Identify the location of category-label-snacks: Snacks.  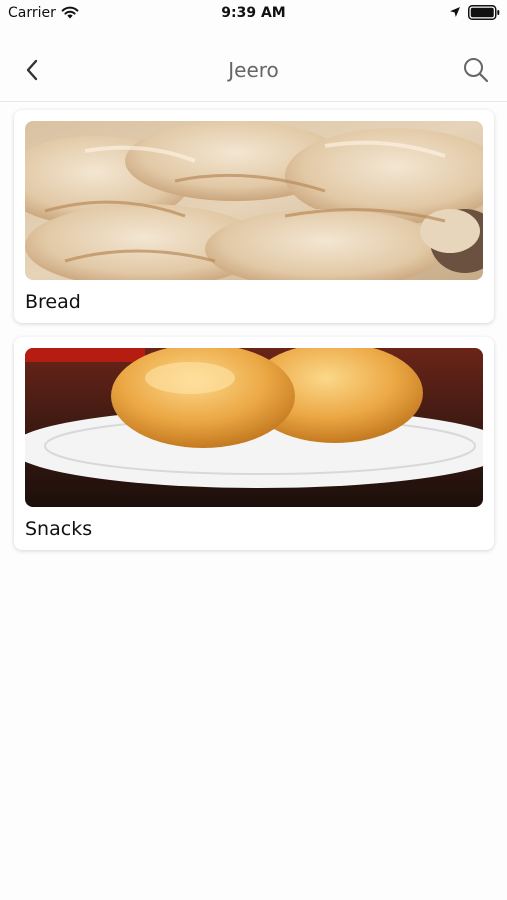
(59, 529).